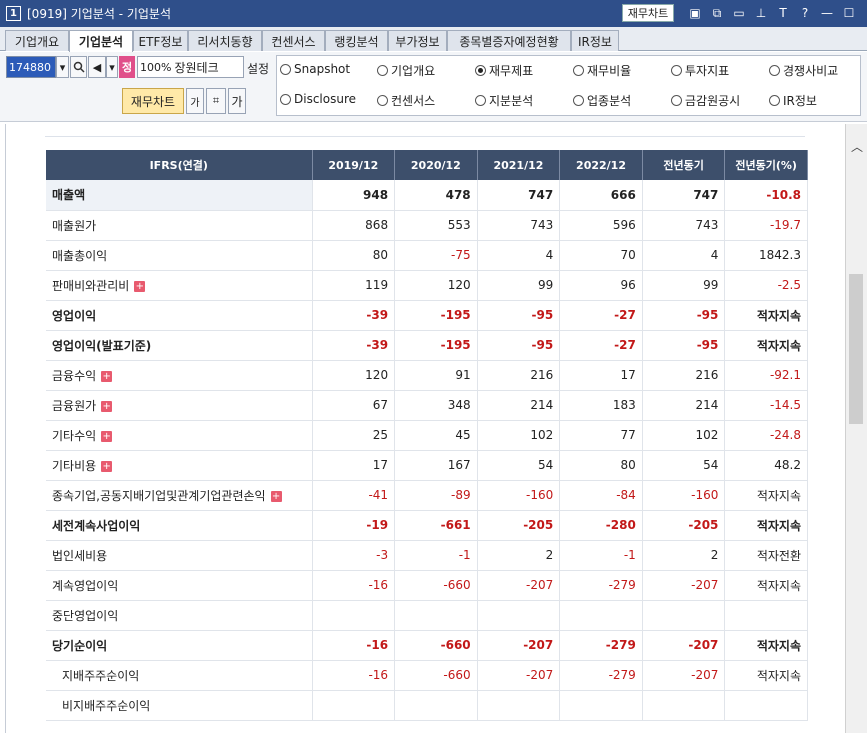 Image resolution: width=867 pixels, height=733 pixels. What do you see at coordinates (179, 585) in the screenshot?
I see `row-label: 계속영업이익` at bounding box center [179, 585].